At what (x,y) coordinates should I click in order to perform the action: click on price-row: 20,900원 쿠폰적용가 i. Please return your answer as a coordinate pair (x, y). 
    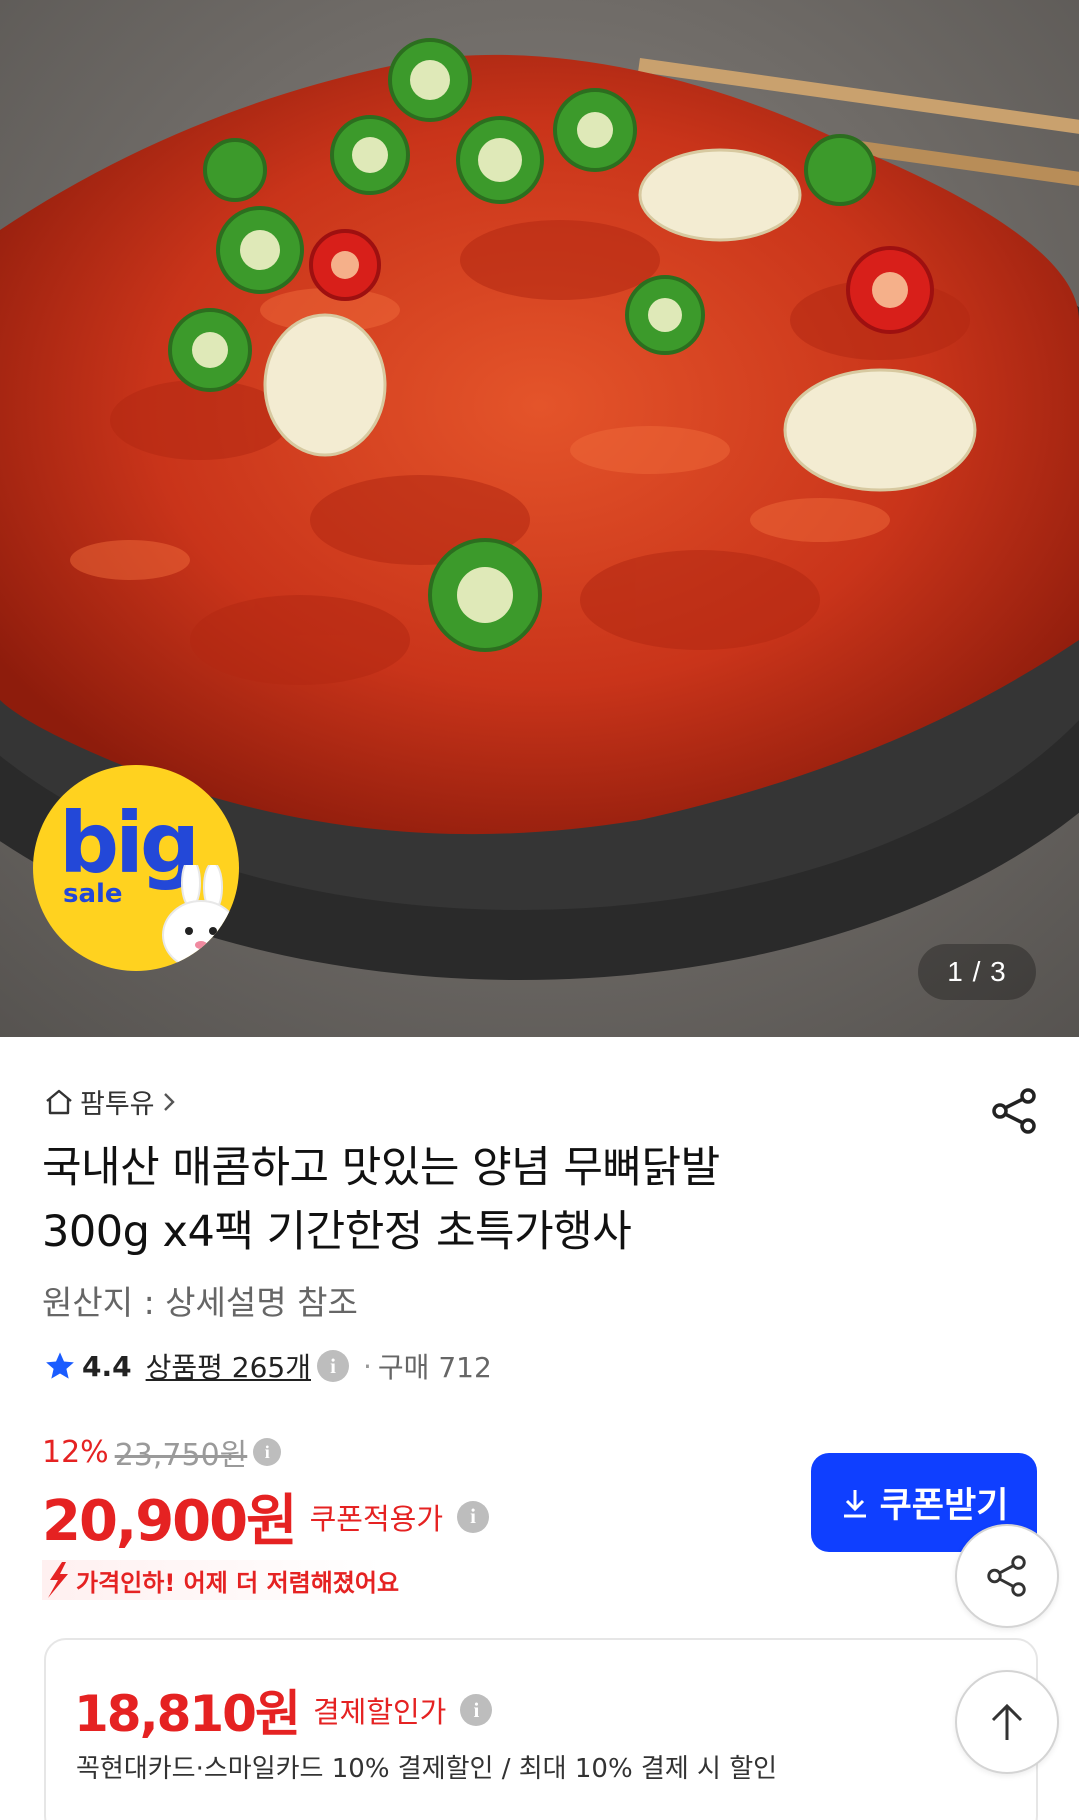
    Looking at the image, I should click on (266, 1516).